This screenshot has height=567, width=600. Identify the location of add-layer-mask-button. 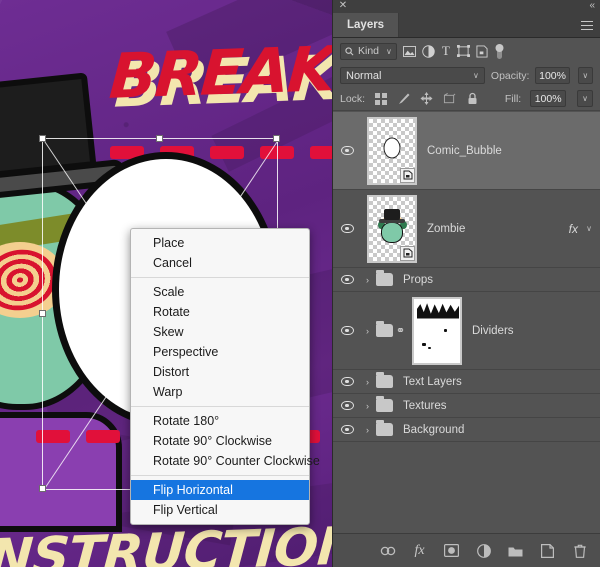
(451, 550).